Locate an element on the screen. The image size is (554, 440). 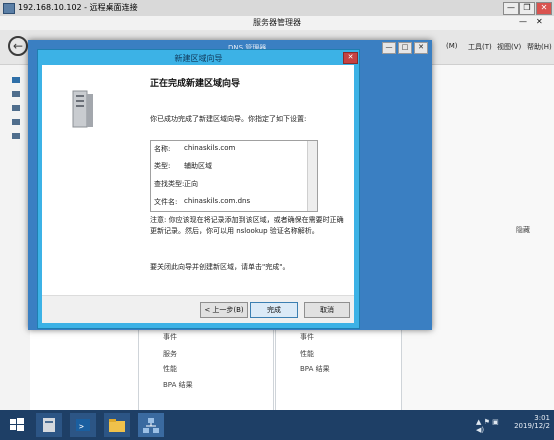
powershell-icon: > is located at coordinates (83, 425).